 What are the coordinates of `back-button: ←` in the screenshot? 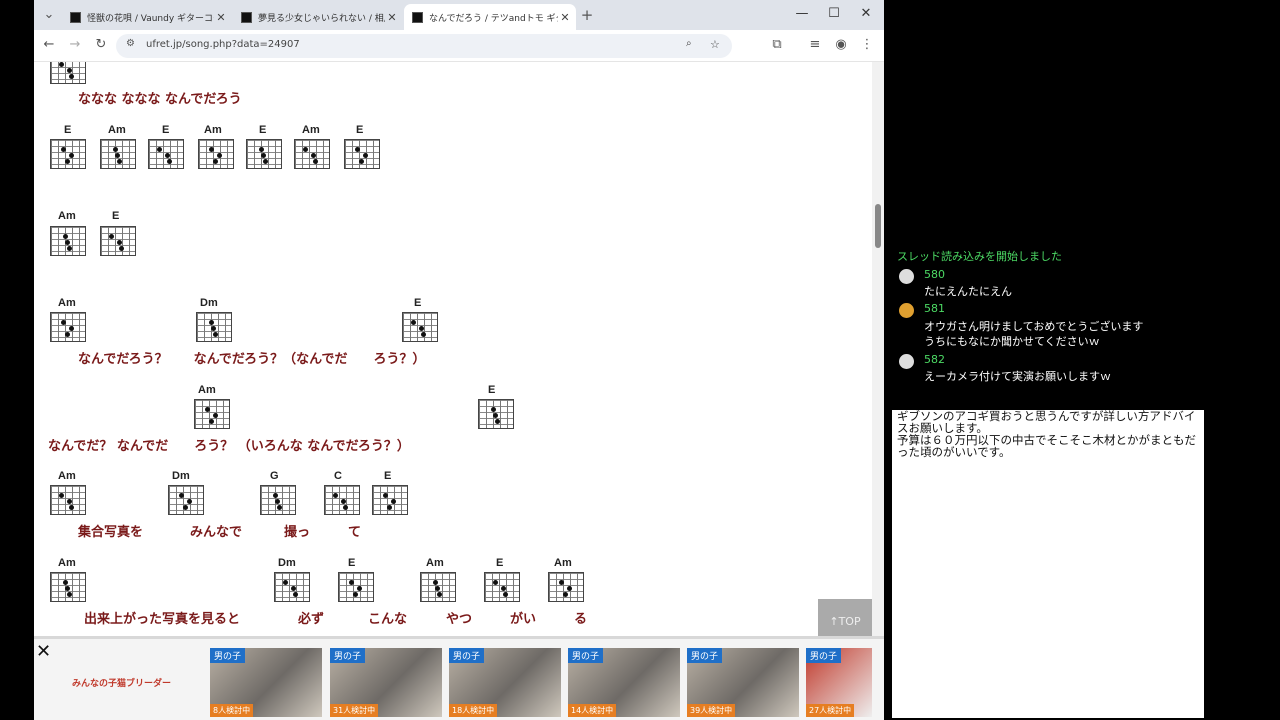 It's located at (49, 44).